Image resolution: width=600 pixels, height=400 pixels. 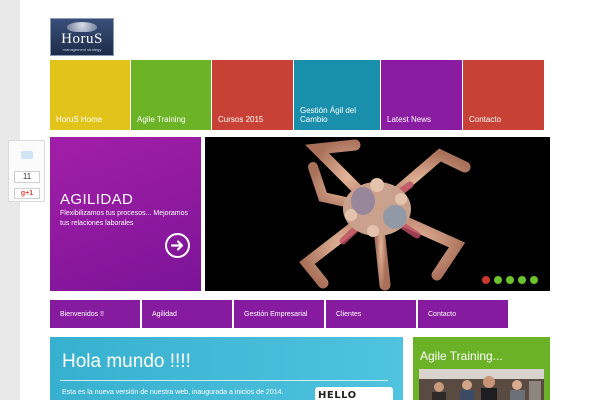 What do you see at coordinates (503, 95) in the screenshot?
I see `tile-contacto: Contacto` at bounding box center [503, 95].